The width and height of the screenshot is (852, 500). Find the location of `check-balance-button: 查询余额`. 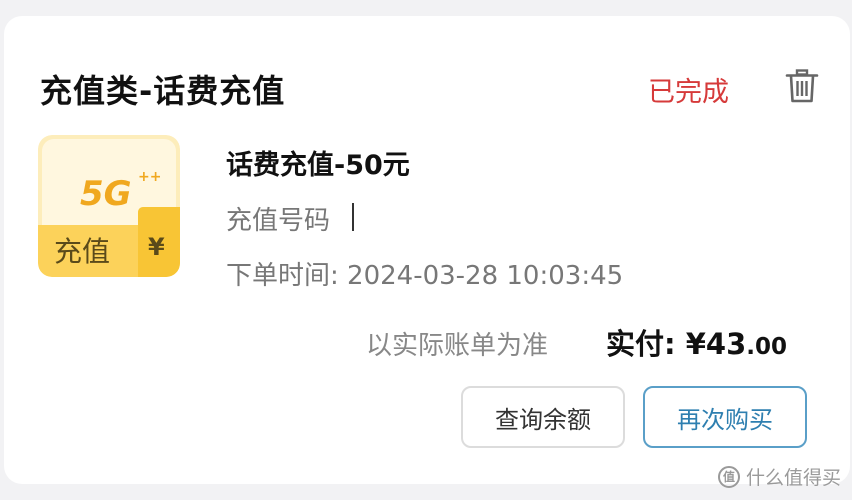

check-balance-button: 查询余额 is located at coordinates (543, 417).